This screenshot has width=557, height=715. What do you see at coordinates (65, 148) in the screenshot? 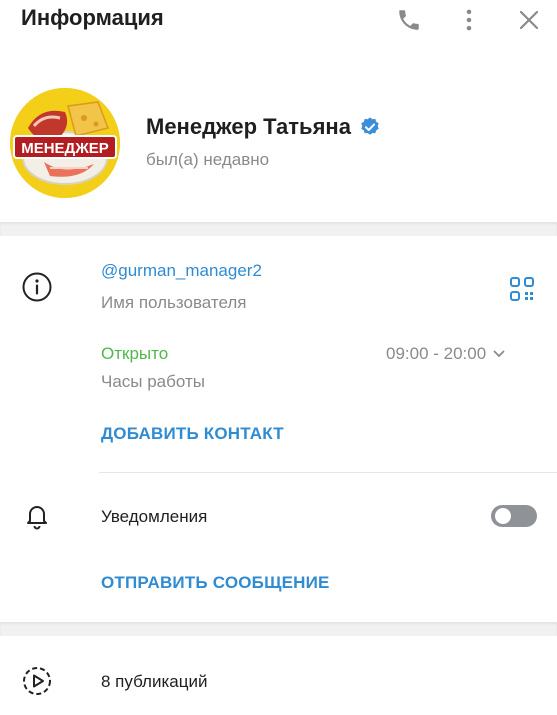
I see `svg-text: МЕНЕДЖЕР` at bounding box center [65, 148].